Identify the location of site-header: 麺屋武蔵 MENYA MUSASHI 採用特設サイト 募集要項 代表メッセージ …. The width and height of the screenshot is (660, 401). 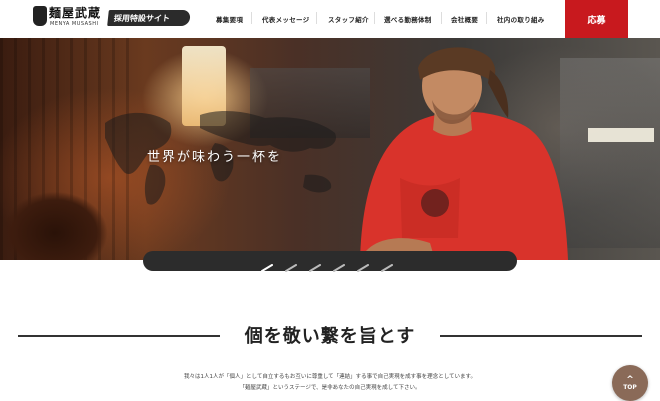
(330, 19).